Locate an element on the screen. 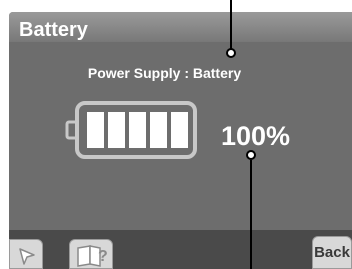 This screenshot has width=352, height=269. battery-indicator is located at coordinates (132, 130).